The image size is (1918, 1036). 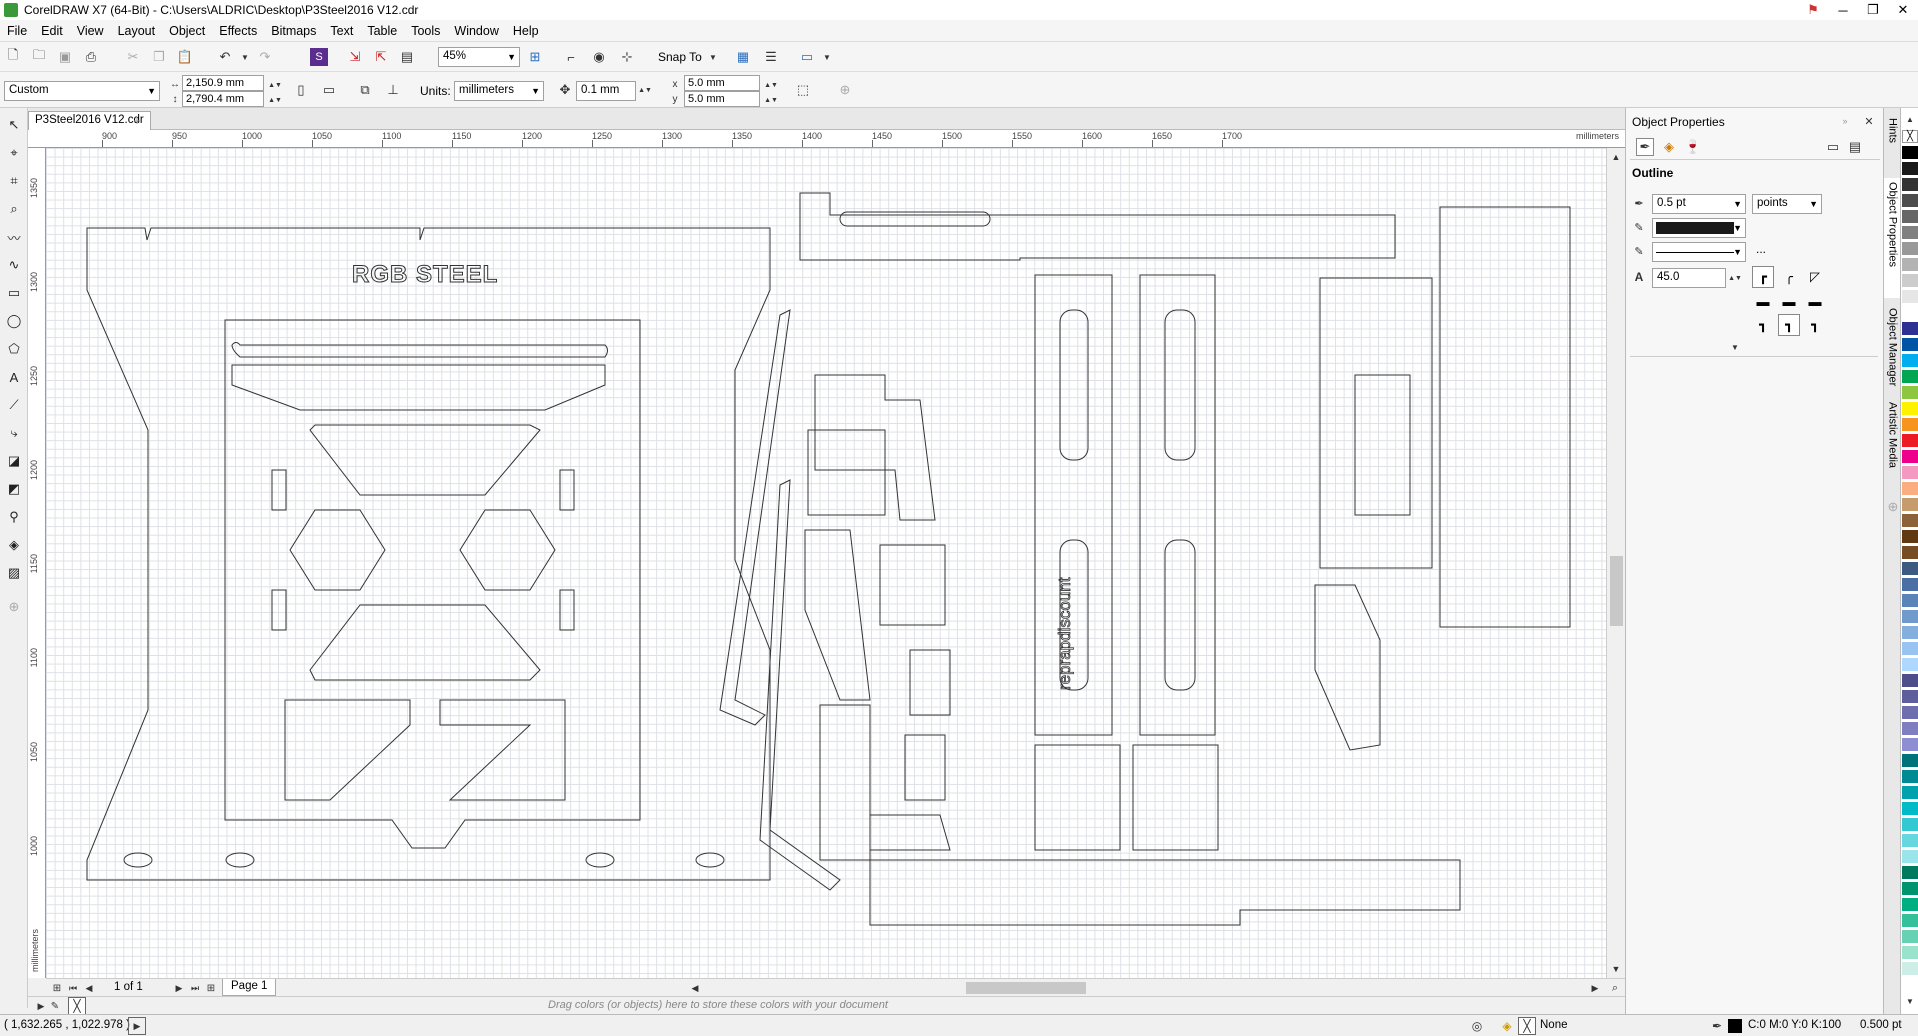 What do you see at coordinates (627, 57) in the screenshot?
I see `show-guidelines-icon: ⊹` at bounding box center [627, 57].